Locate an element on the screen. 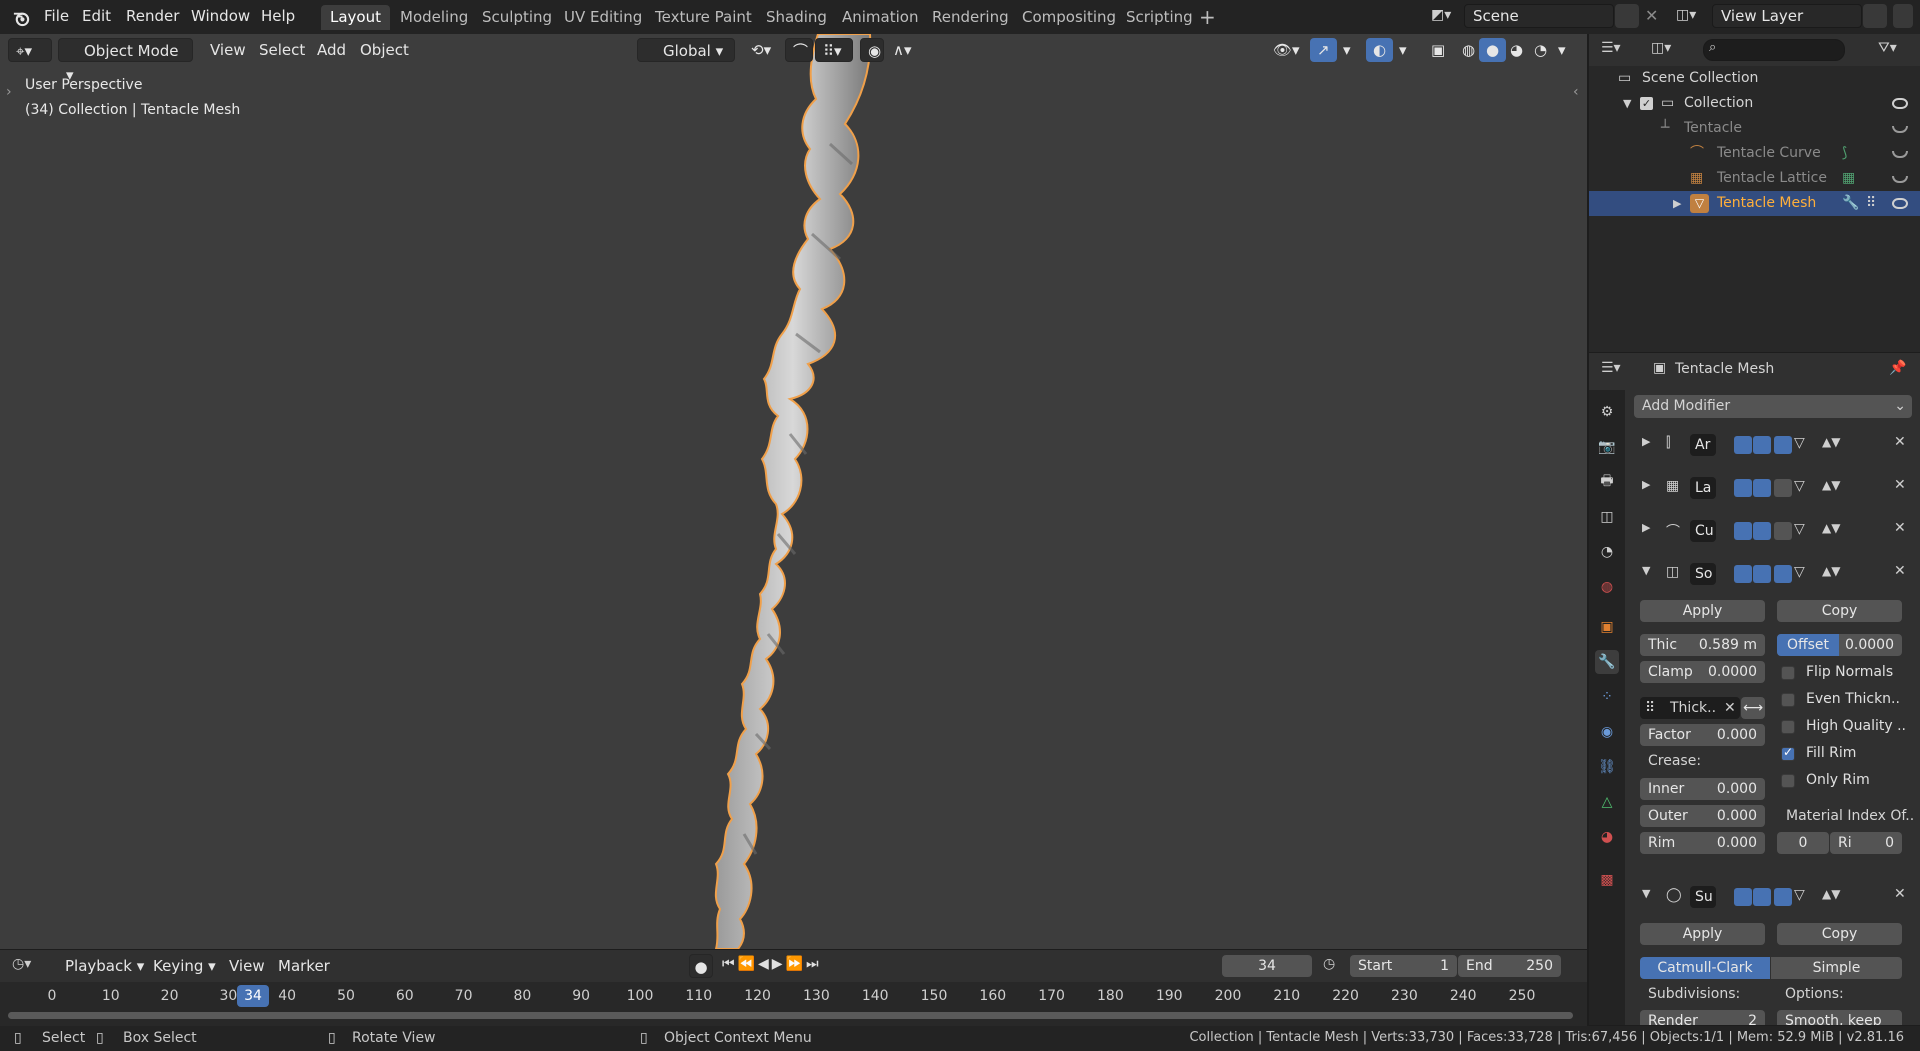 This screenshot has height=1051, width=1920. even-thickness-checkbox is located at coordinates (1788, 700).